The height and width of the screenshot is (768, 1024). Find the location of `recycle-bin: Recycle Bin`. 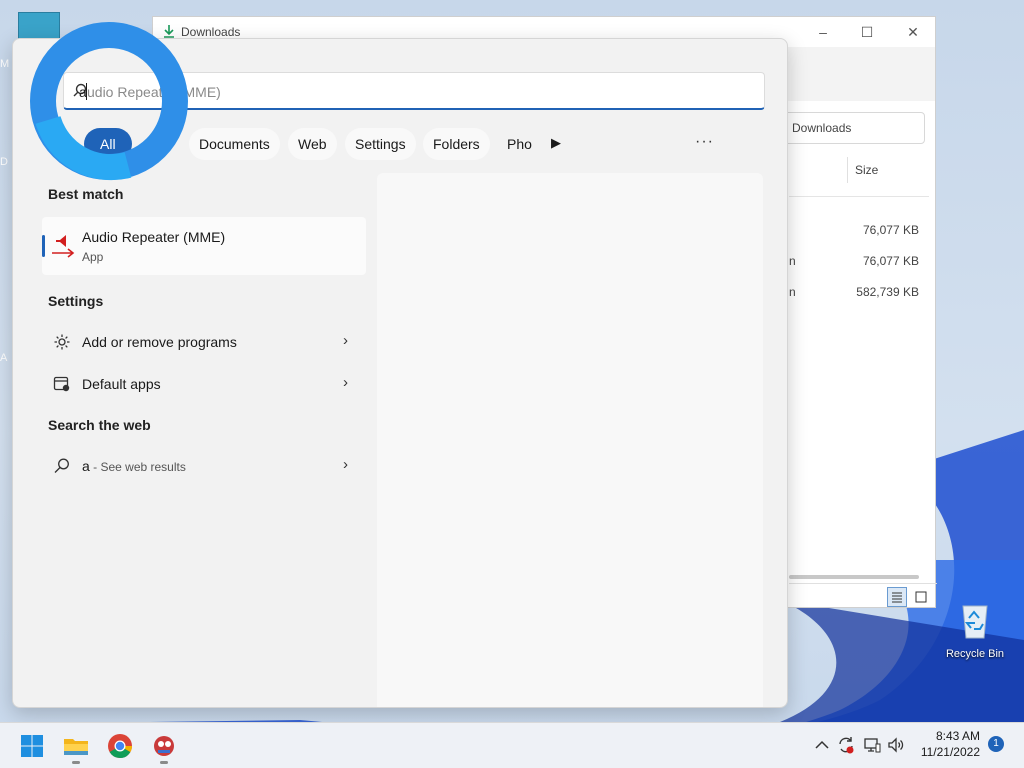

recycle-bin: Recycle Bin is located at coordinates (975, 633).